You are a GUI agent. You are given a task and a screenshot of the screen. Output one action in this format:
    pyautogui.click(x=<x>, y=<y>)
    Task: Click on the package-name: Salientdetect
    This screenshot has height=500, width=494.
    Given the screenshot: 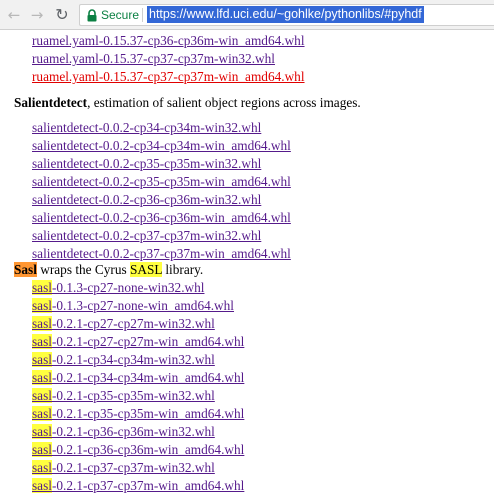 What is the action you would take?
    pyautogui.click(x=51, y=102)
    